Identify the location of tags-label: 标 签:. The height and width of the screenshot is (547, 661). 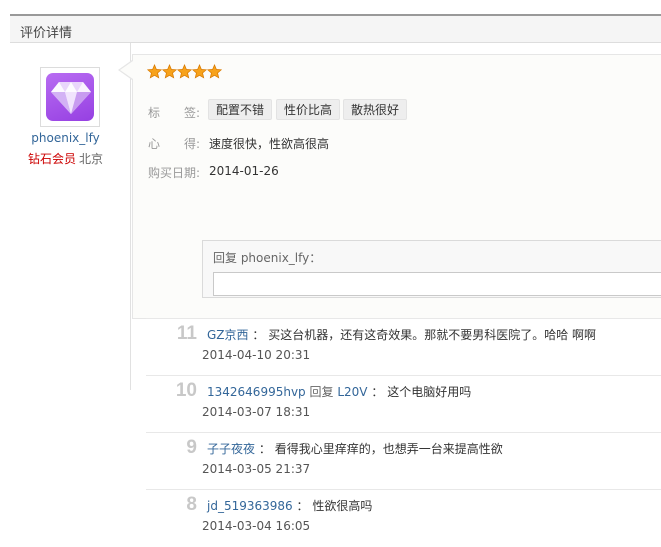
(174, 113).